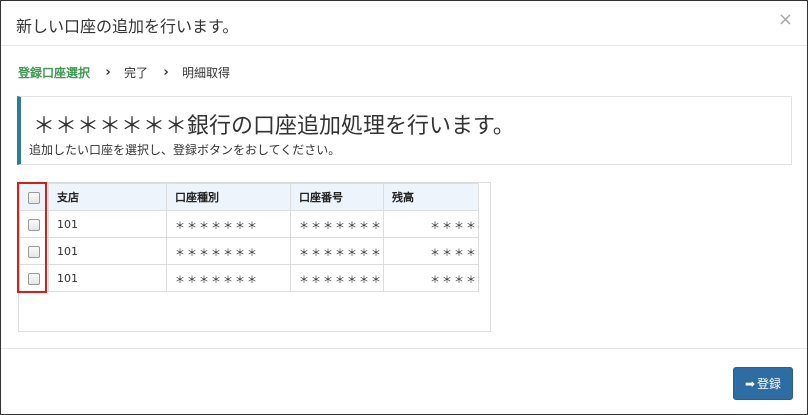 Image resolution: width=808 pixels, height=415 pixels. I want to click on stepper: 登録口座選択 › 完了 › 明細取得, so click(124, 72).